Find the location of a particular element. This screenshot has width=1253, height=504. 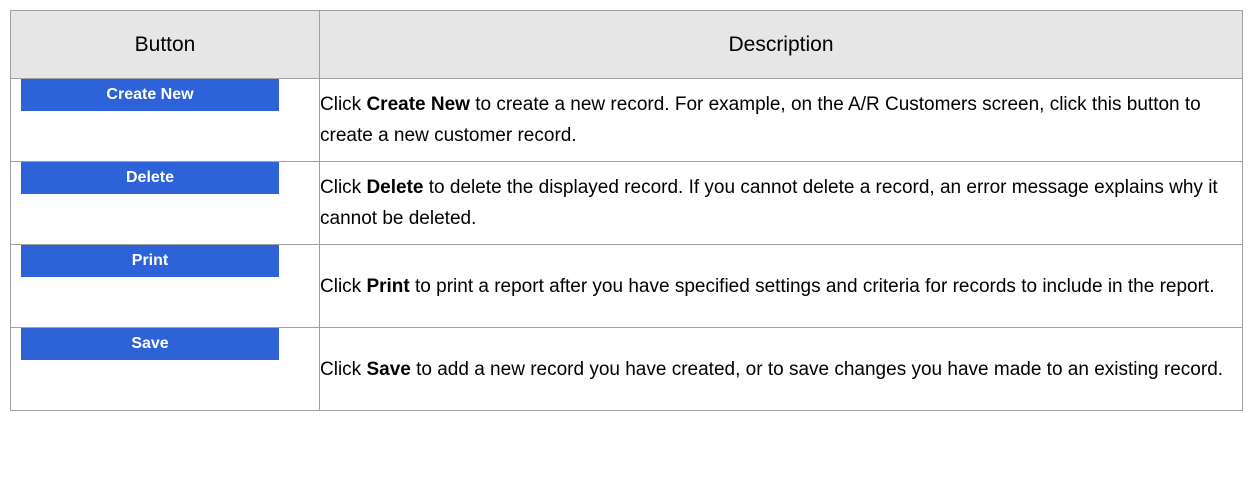

button-cell: Print is located at coordinates (165, 286).